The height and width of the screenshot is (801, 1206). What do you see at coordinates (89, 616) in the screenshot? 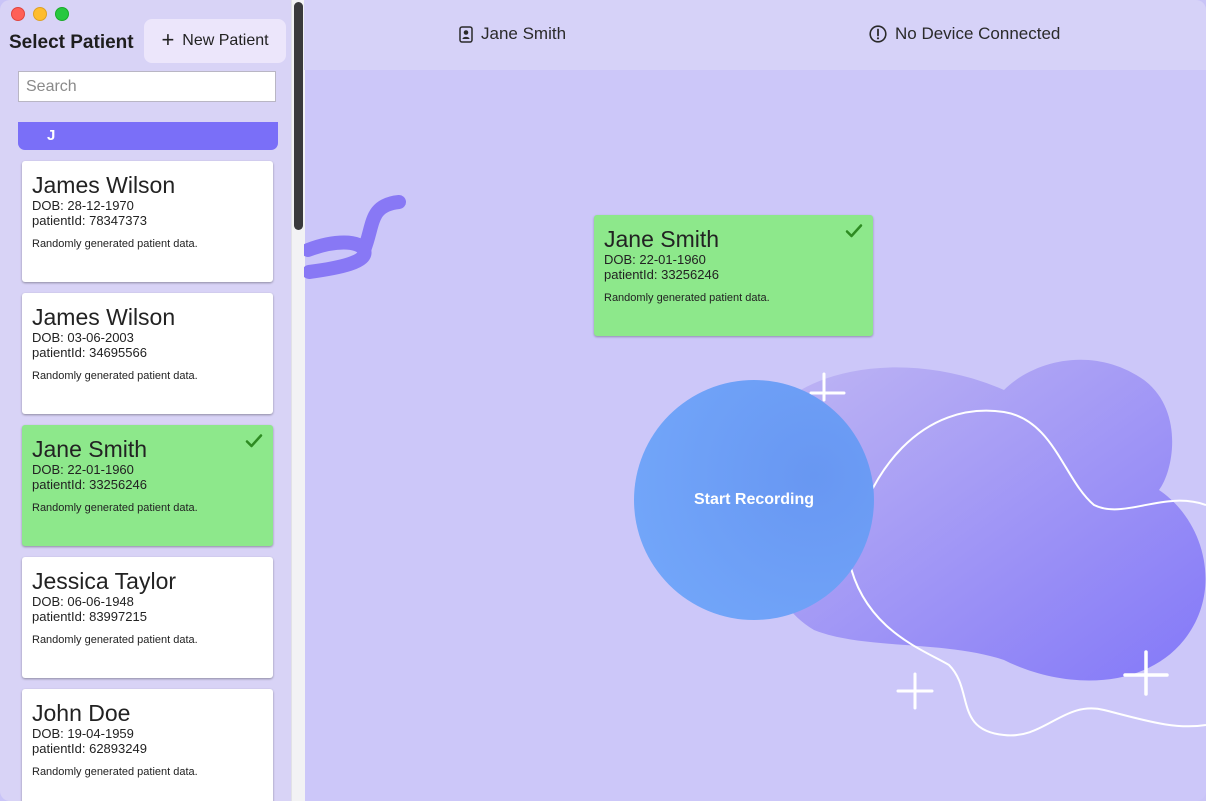
I see `patient-id: patientId: 83997215` at bounding box center [89, 616].